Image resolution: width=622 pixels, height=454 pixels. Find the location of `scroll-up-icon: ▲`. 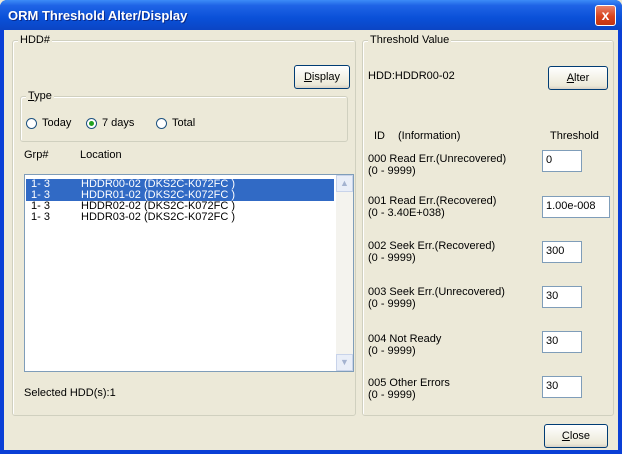

scroll-up-icon: ▲ is located at coordinates (344, 183).